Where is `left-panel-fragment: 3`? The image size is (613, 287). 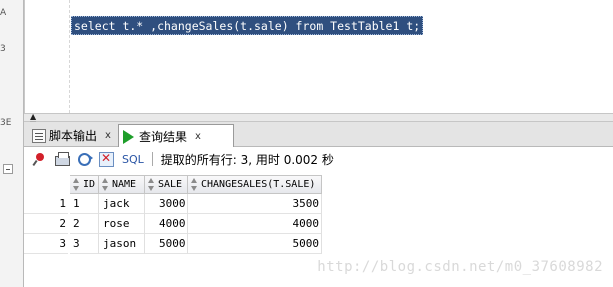 left-panel-fragment: 3 is located at coordinates (3, 49).